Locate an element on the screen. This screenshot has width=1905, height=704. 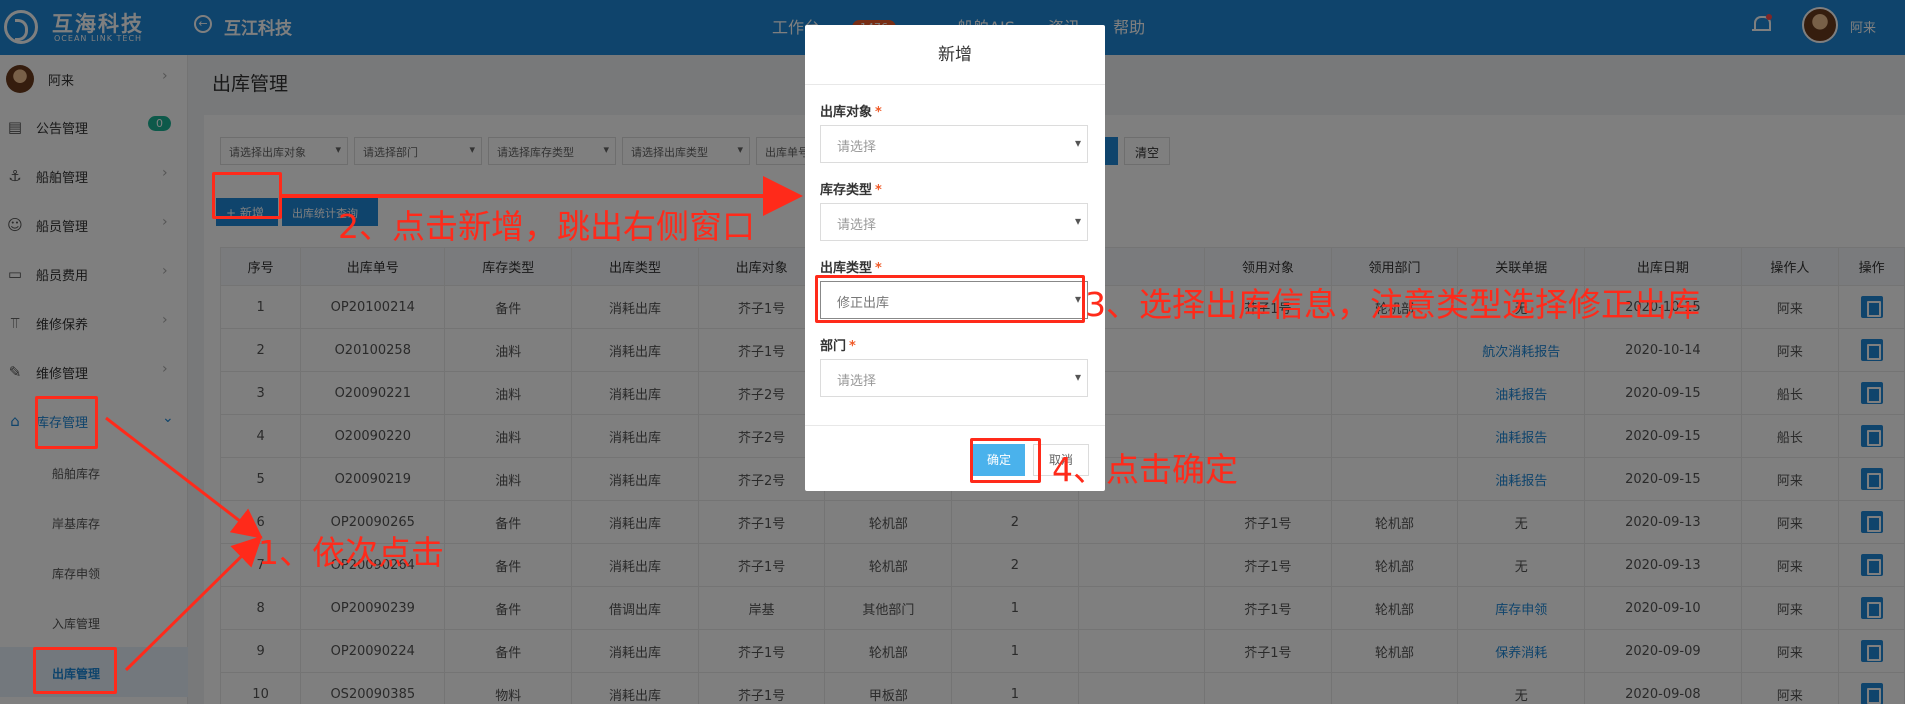
annotation-step2: 2、点击新增，跳出右侧窗口 is located at coordinates (546, 226).